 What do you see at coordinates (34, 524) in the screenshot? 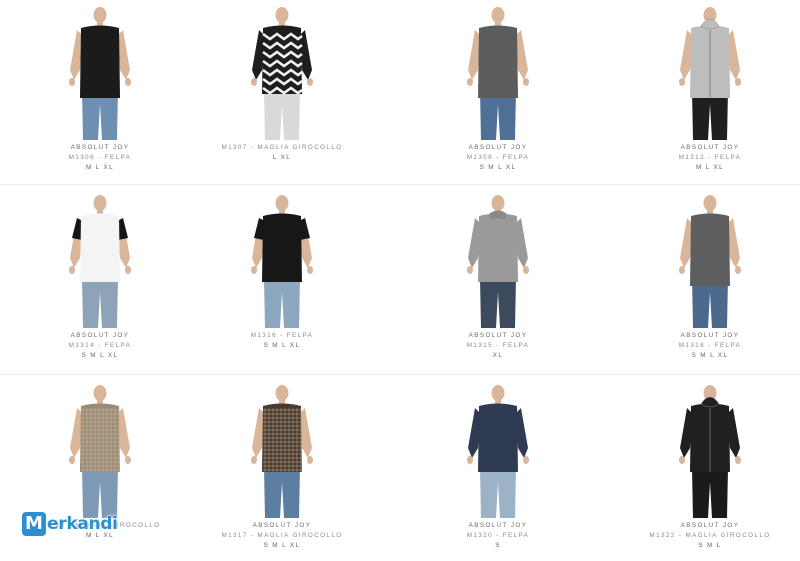
I see `watermark-badge: M` at bounding box center [34, 524].